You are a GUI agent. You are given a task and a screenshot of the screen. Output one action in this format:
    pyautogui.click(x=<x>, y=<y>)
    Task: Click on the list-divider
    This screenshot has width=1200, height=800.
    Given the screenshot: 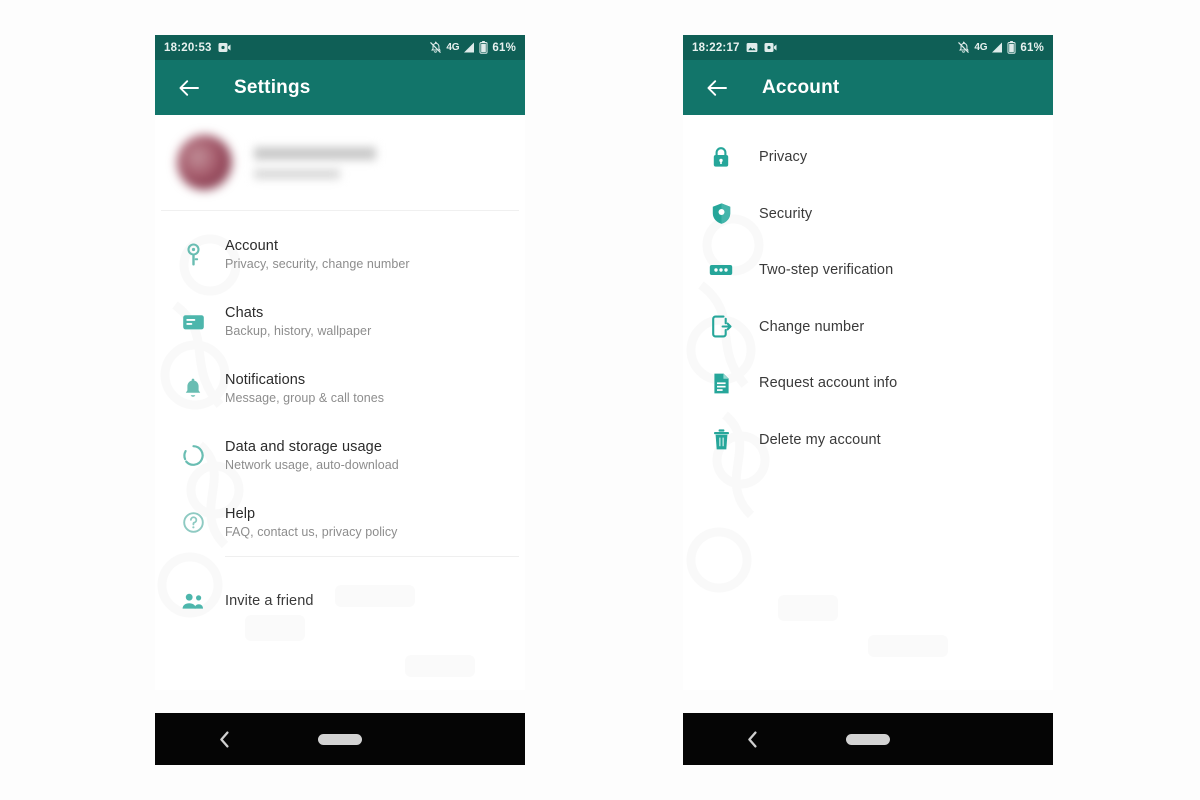 What is the action you would take?
    pyautogui.click(x=372, y=556)
    